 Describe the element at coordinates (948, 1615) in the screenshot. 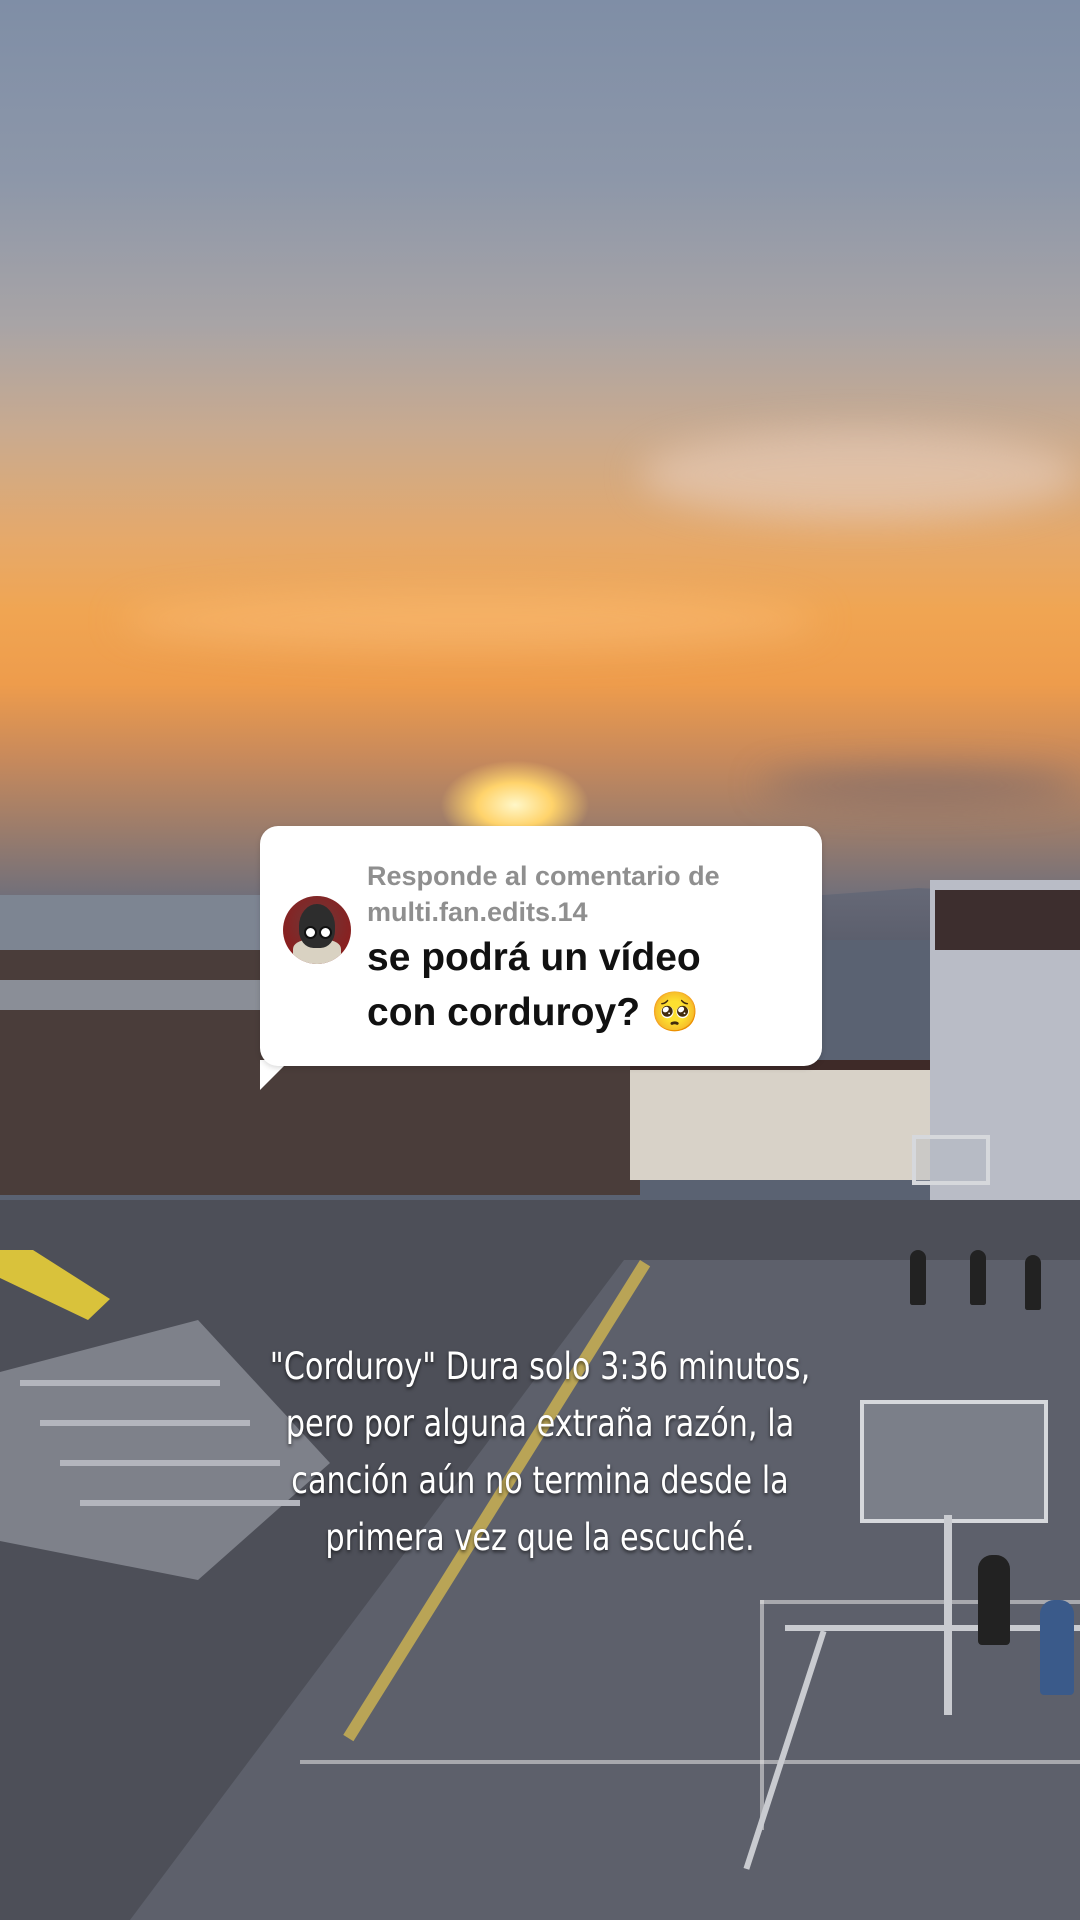

I see `hoop-pole` at that location.